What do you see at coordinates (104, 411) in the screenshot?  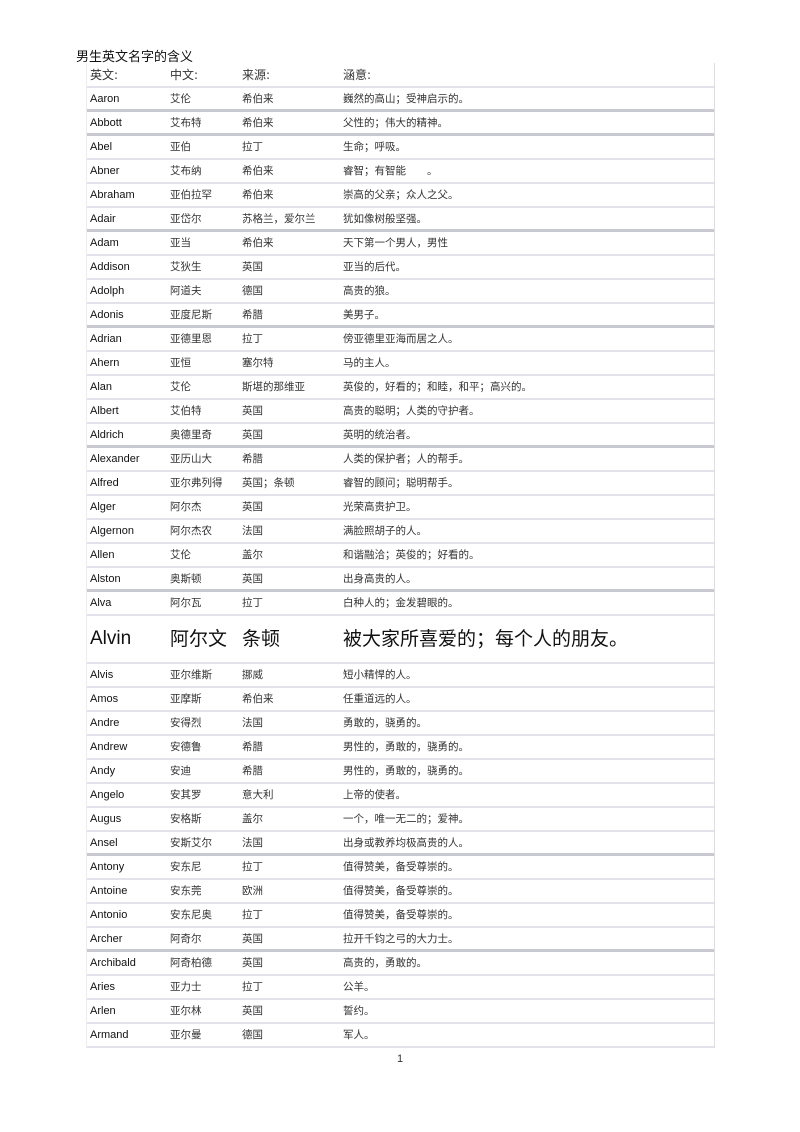 I see `cell-english: Albert` at bounding box center [104, 411].